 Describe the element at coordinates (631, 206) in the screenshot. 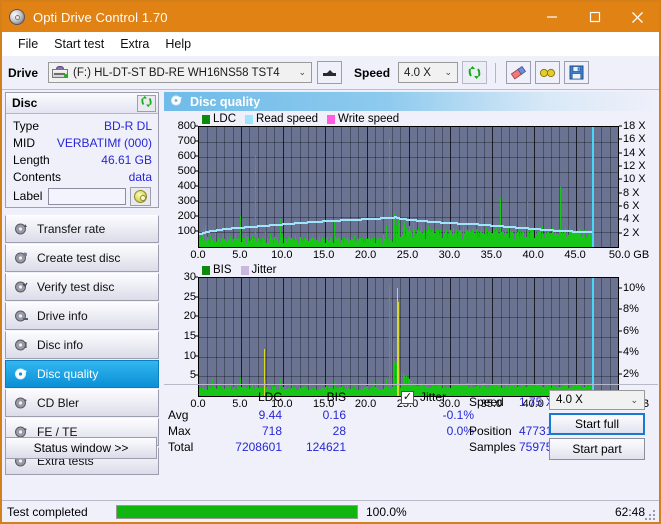

I see `y2-tick-label: 6 X` at that location.